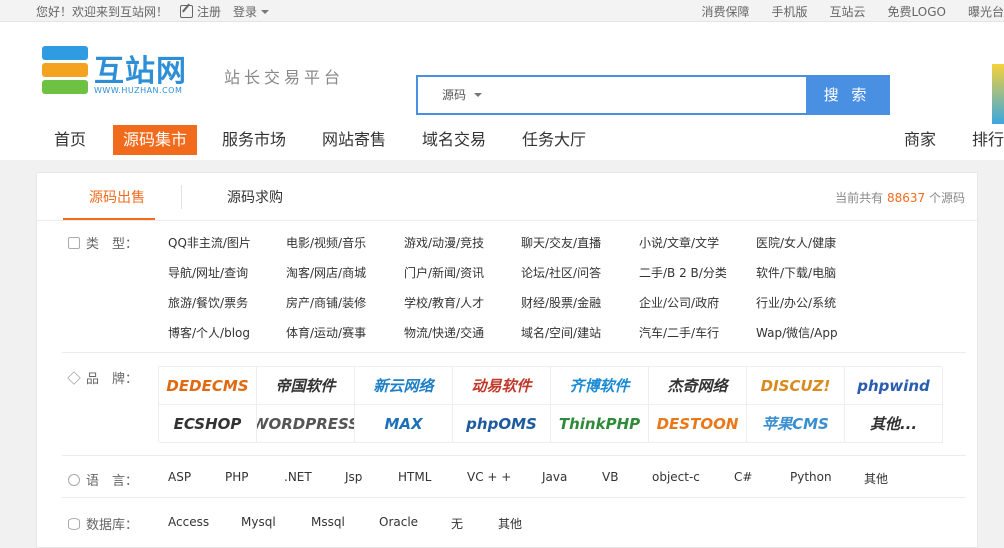 The image size is (1004, 548). What do you see at coordinates (103, 479) in the screenshot?
I see `filter-language-label: 语 言：` at bounding box center [103, 479].